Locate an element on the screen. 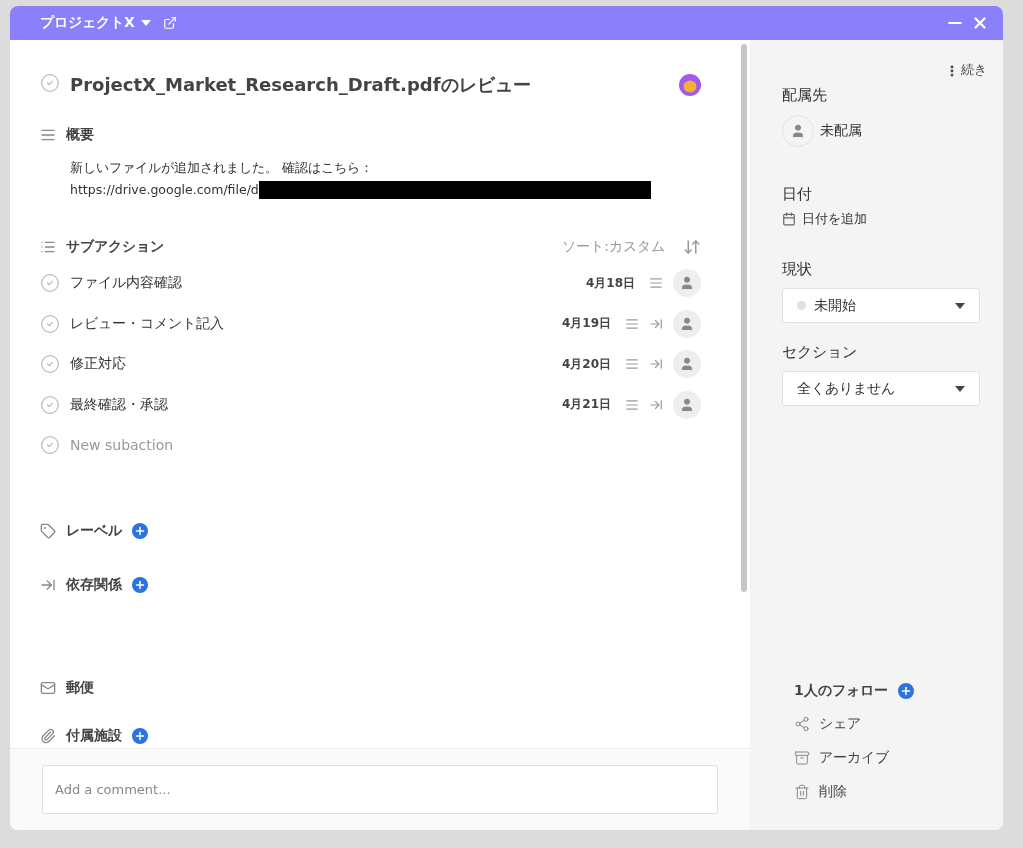  status-dot is located at coordinates (801, 305).